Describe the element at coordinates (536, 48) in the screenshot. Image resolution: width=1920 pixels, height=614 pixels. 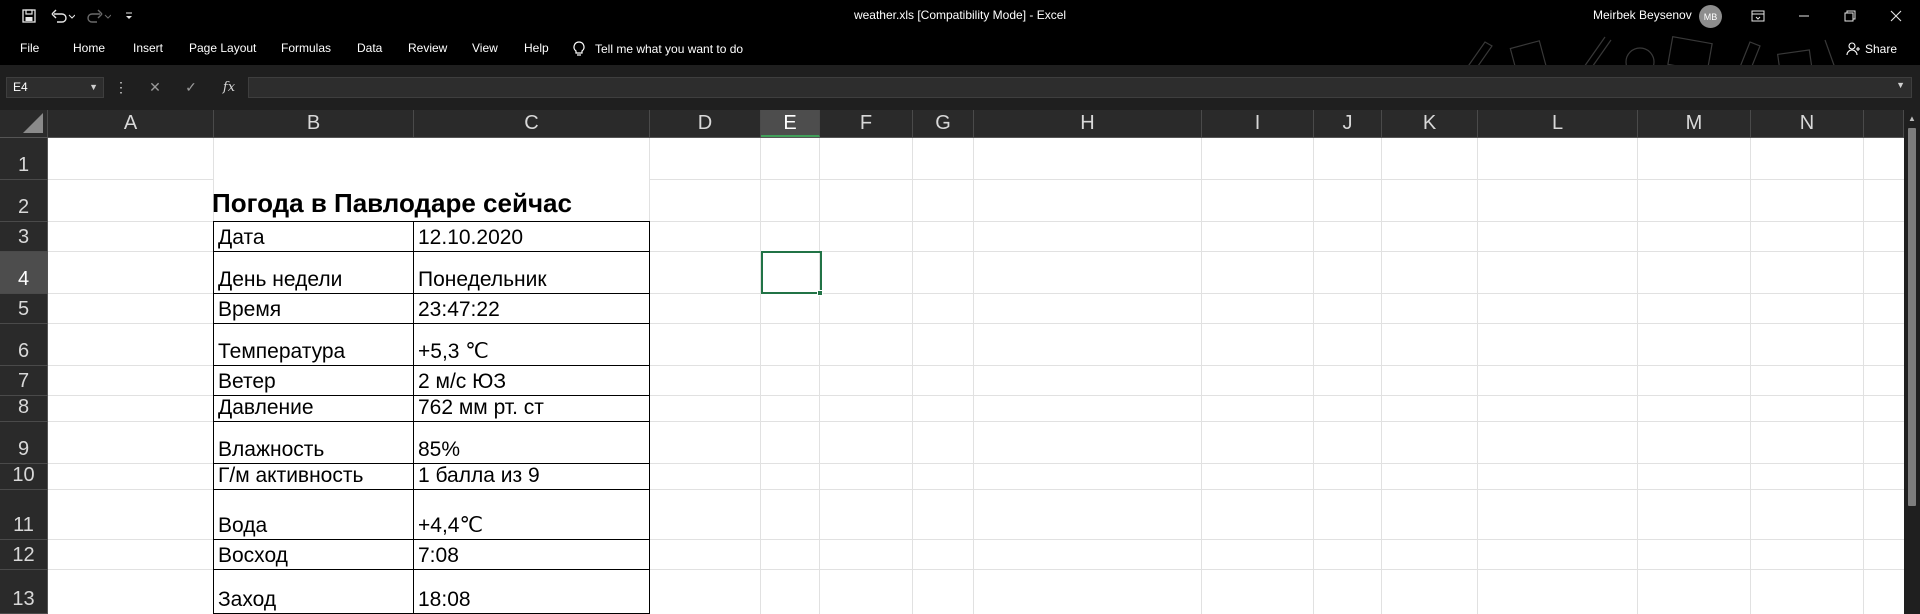
I see `tab-help: Help` at that location.